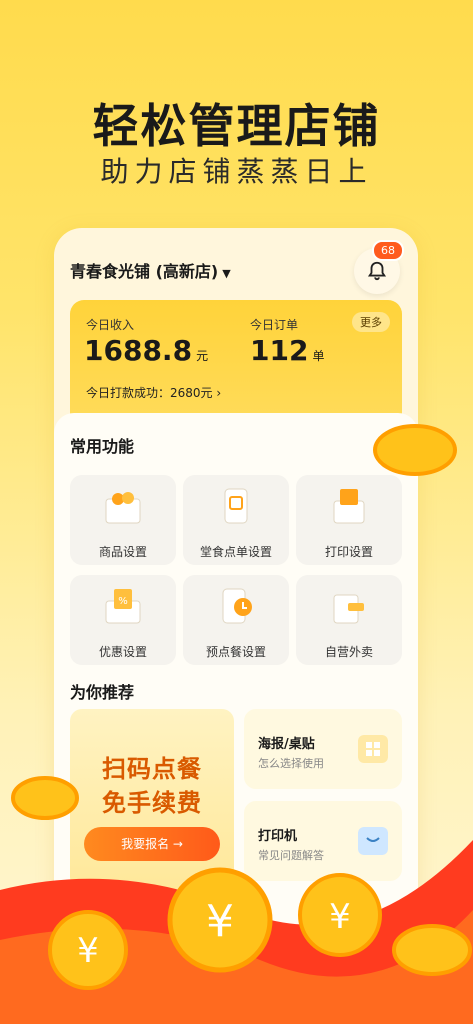 The height and width of the screenshot is (1024, 473). What do you see at coordinates (377, 271) in the screenshot?
I see `bell-icon` at bounding box center [377, 271].